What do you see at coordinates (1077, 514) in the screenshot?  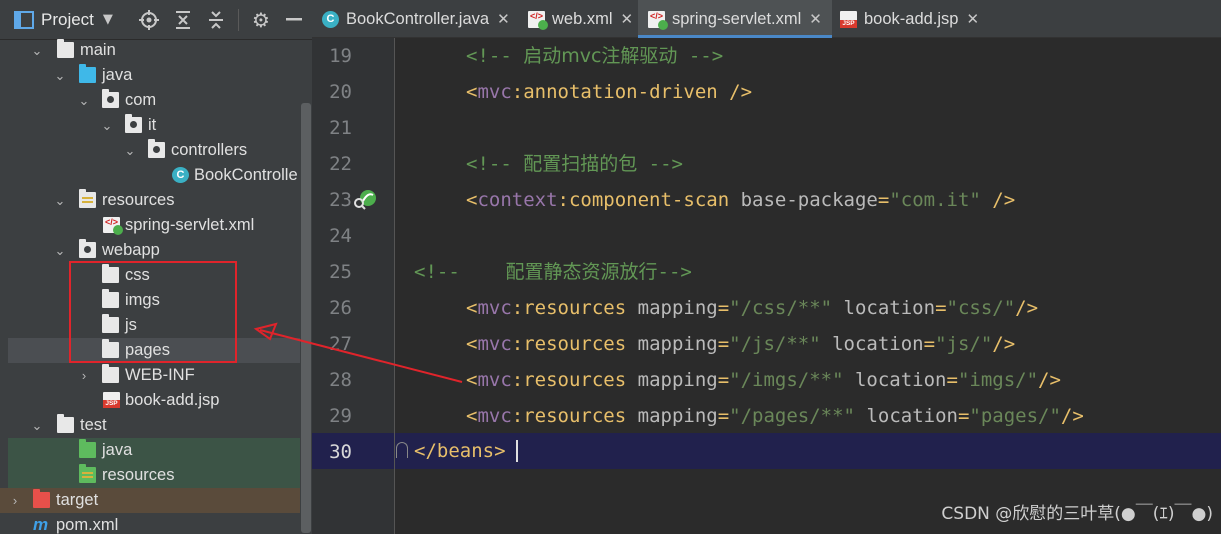 I see `watermark: CSDN @欣慰的三叶草(●￣(ｴ)￣●)` at bounding box center [1077, 514].